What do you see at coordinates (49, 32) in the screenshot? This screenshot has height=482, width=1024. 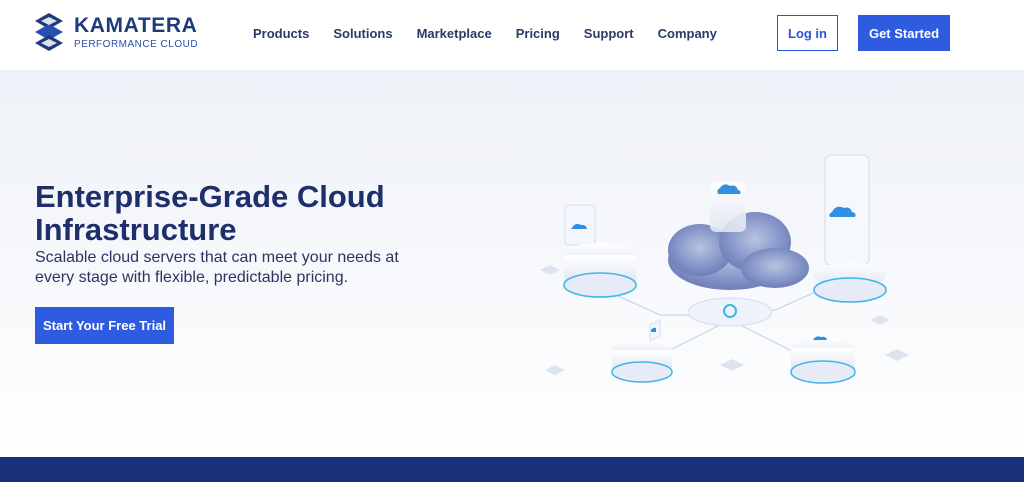 I see `kamatera-logo-icon` at bounding box center [49, 32].